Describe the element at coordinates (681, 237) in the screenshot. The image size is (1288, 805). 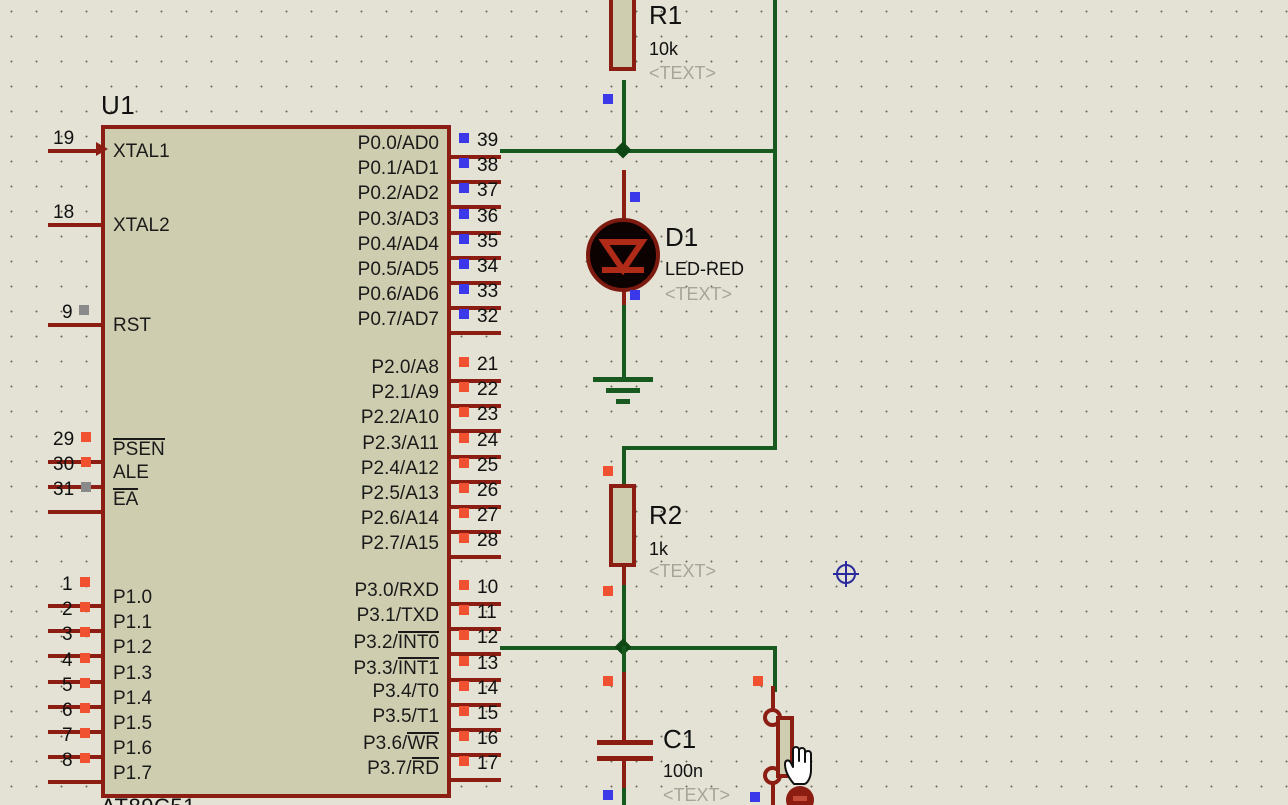
I see `led-d1-reference: D1` at that location.